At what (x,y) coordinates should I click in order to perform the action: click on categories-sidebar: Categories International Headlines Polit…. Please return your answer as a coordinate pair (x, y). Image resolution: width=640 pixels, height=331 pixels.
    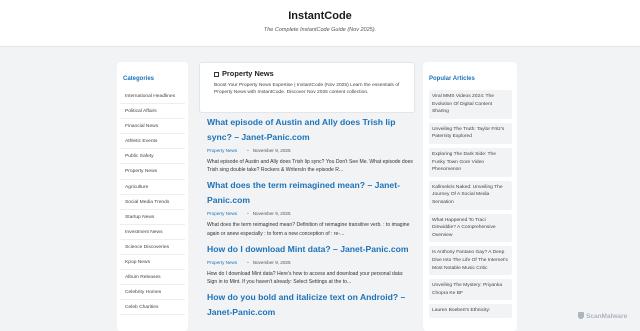
    Looking at the image, I should click on (152, 196).